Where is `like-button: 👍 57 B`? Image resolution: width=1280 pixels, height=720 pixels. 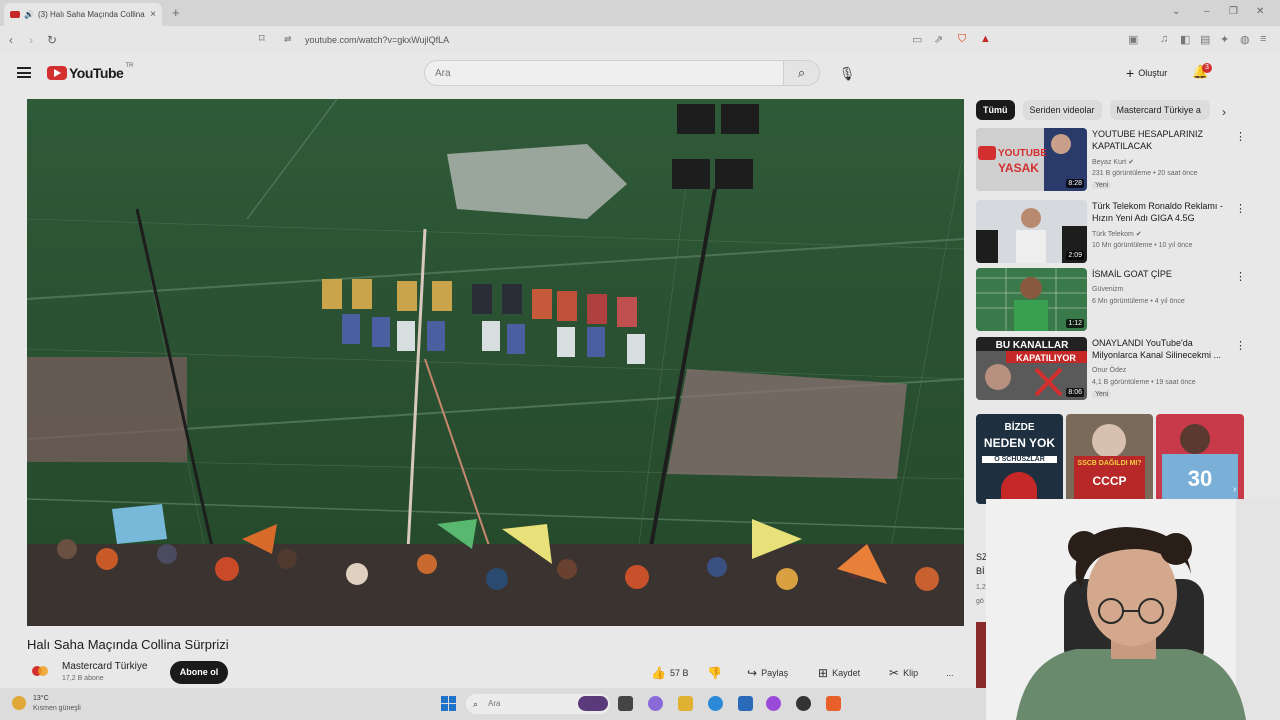
like-button: 👍 57 B is located at coordinates (669, 673).